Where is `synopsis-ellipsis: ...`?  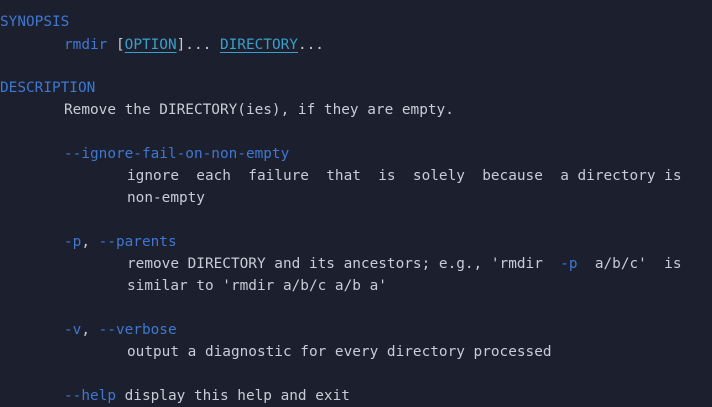 synopsis-ellipsis: ... is located at coordinates (310, 45).